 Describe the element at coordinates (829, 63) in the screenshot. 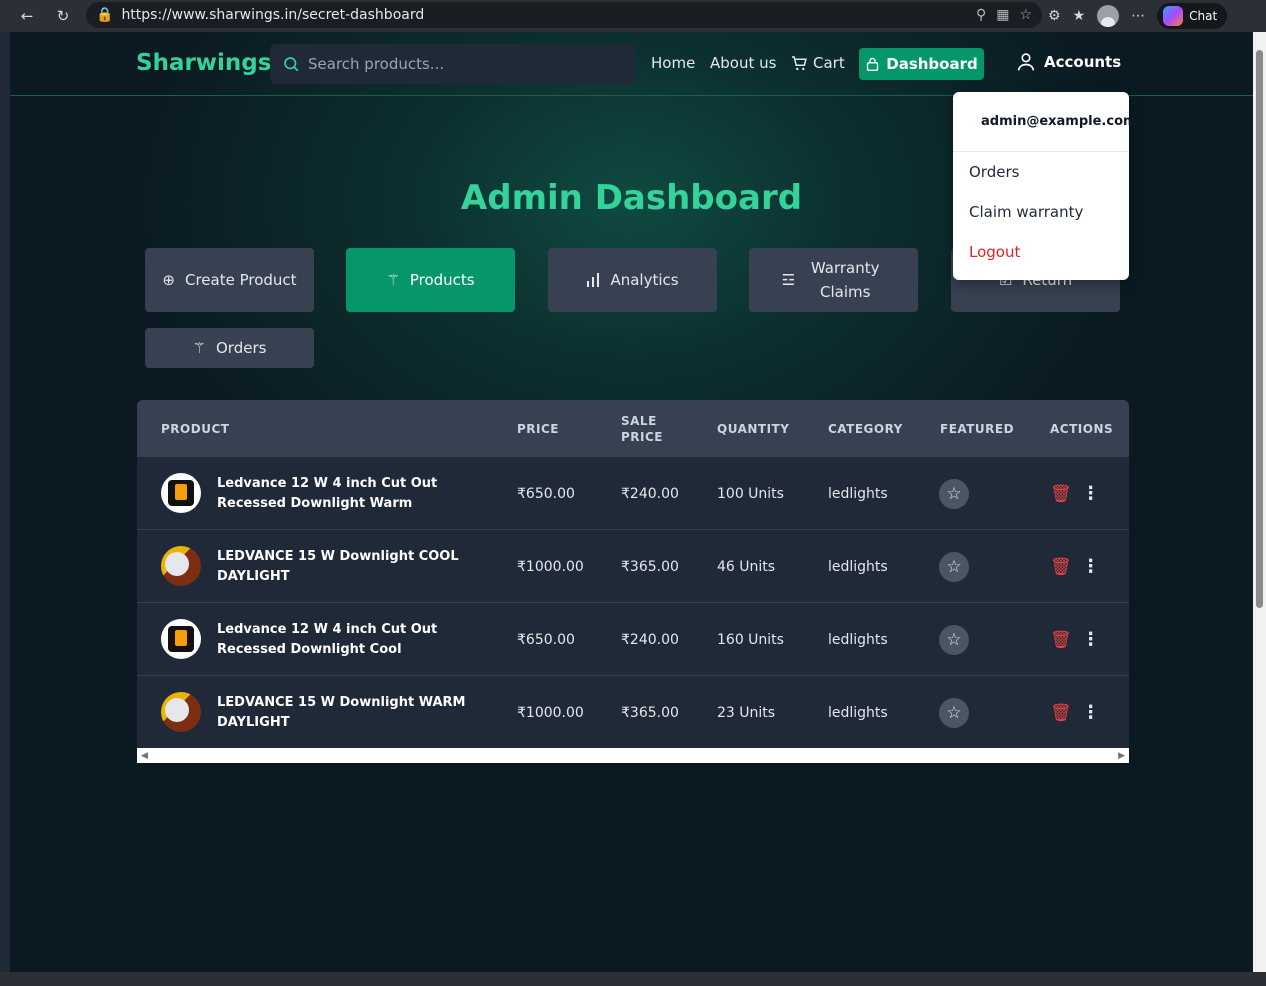

I see `nav-cart-label: Cart` at that location.